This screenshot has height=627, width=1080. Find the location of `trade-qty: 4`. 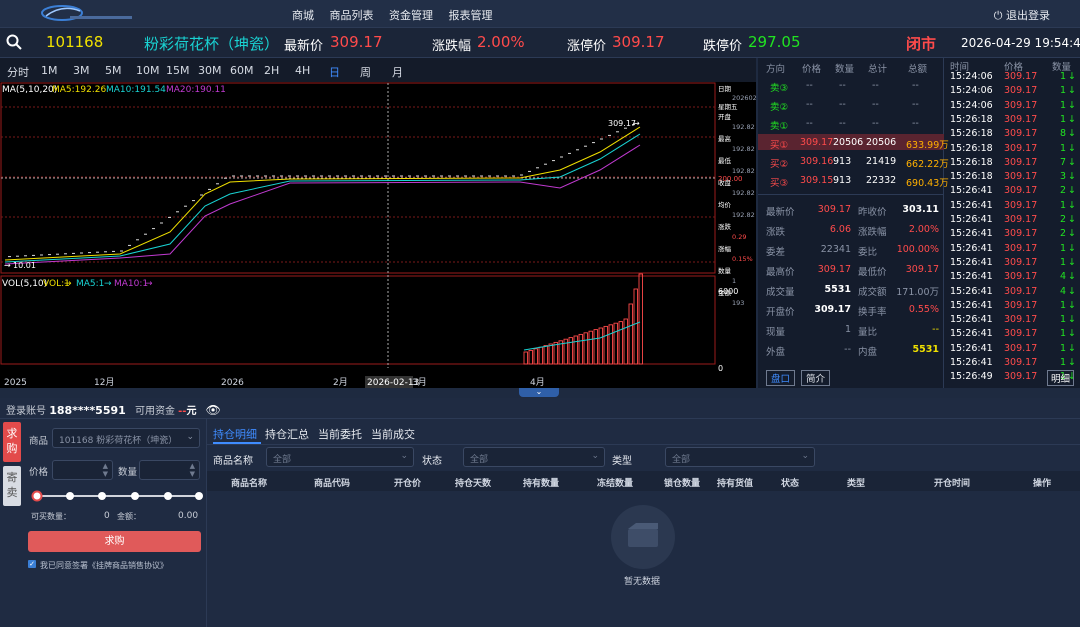

trade-qty: 4 is located at coordinates (1062, 291).